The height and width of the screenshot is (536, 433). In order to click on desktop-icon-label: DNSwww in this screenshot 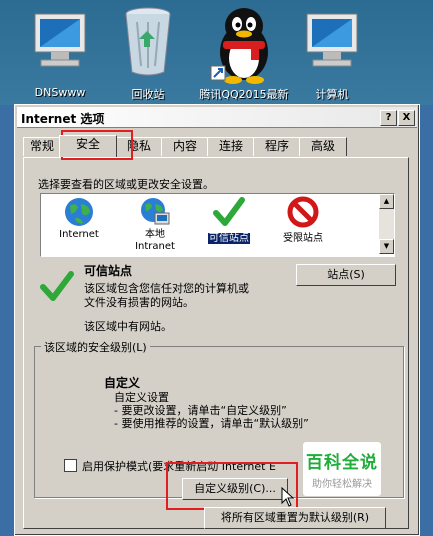, I will do `click(60, 92)`.